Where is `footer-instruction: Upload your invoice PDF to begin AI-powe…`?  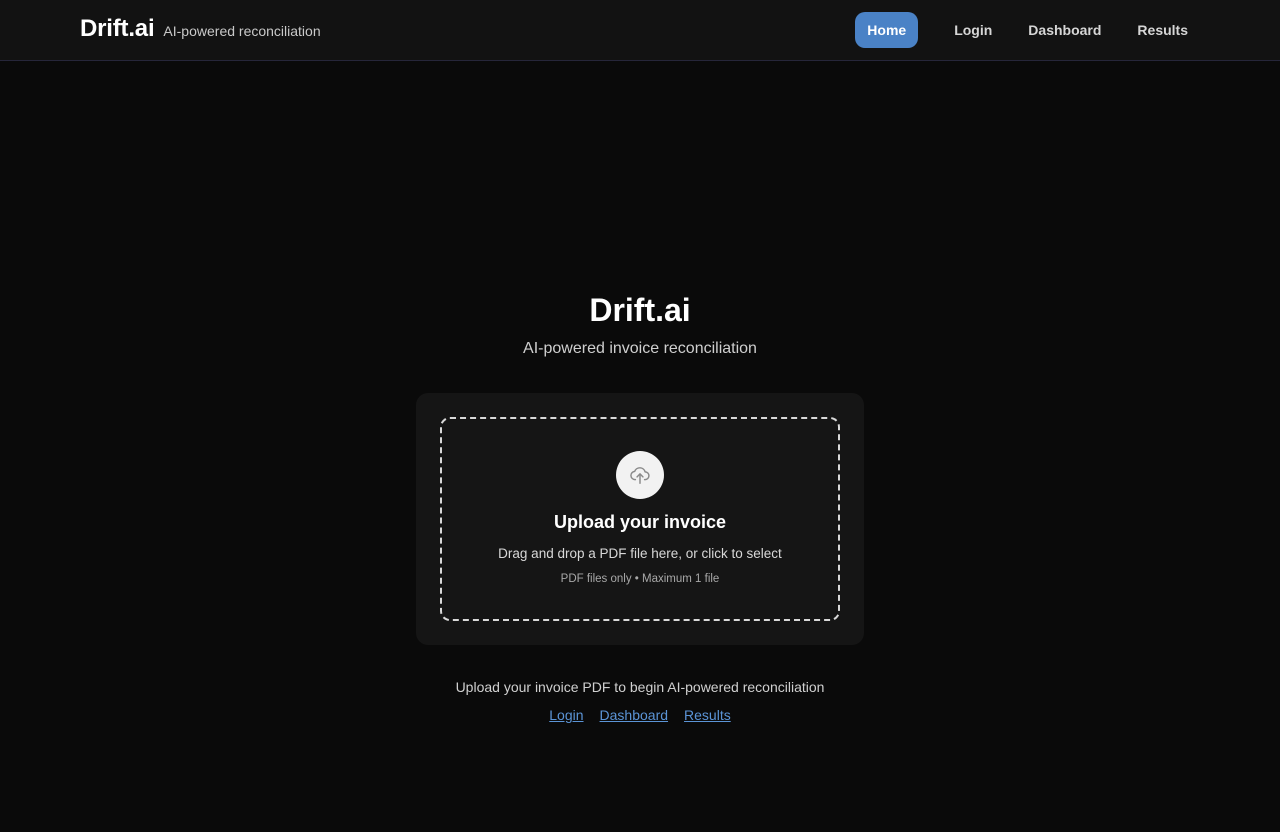 footer-instruction: Upload your invoice PDF to begin AI-powe… is located at coordinates (640, 687).